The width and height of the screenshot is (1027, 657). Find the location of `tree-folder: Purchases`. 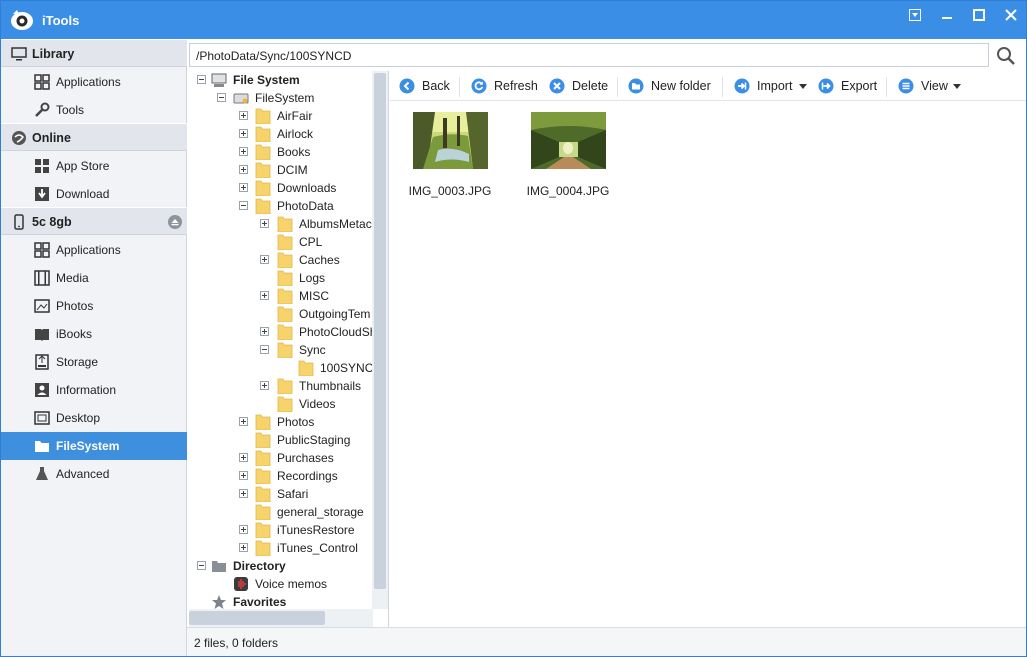

tree-folder: Purchases is located at coordinates (288, 458).